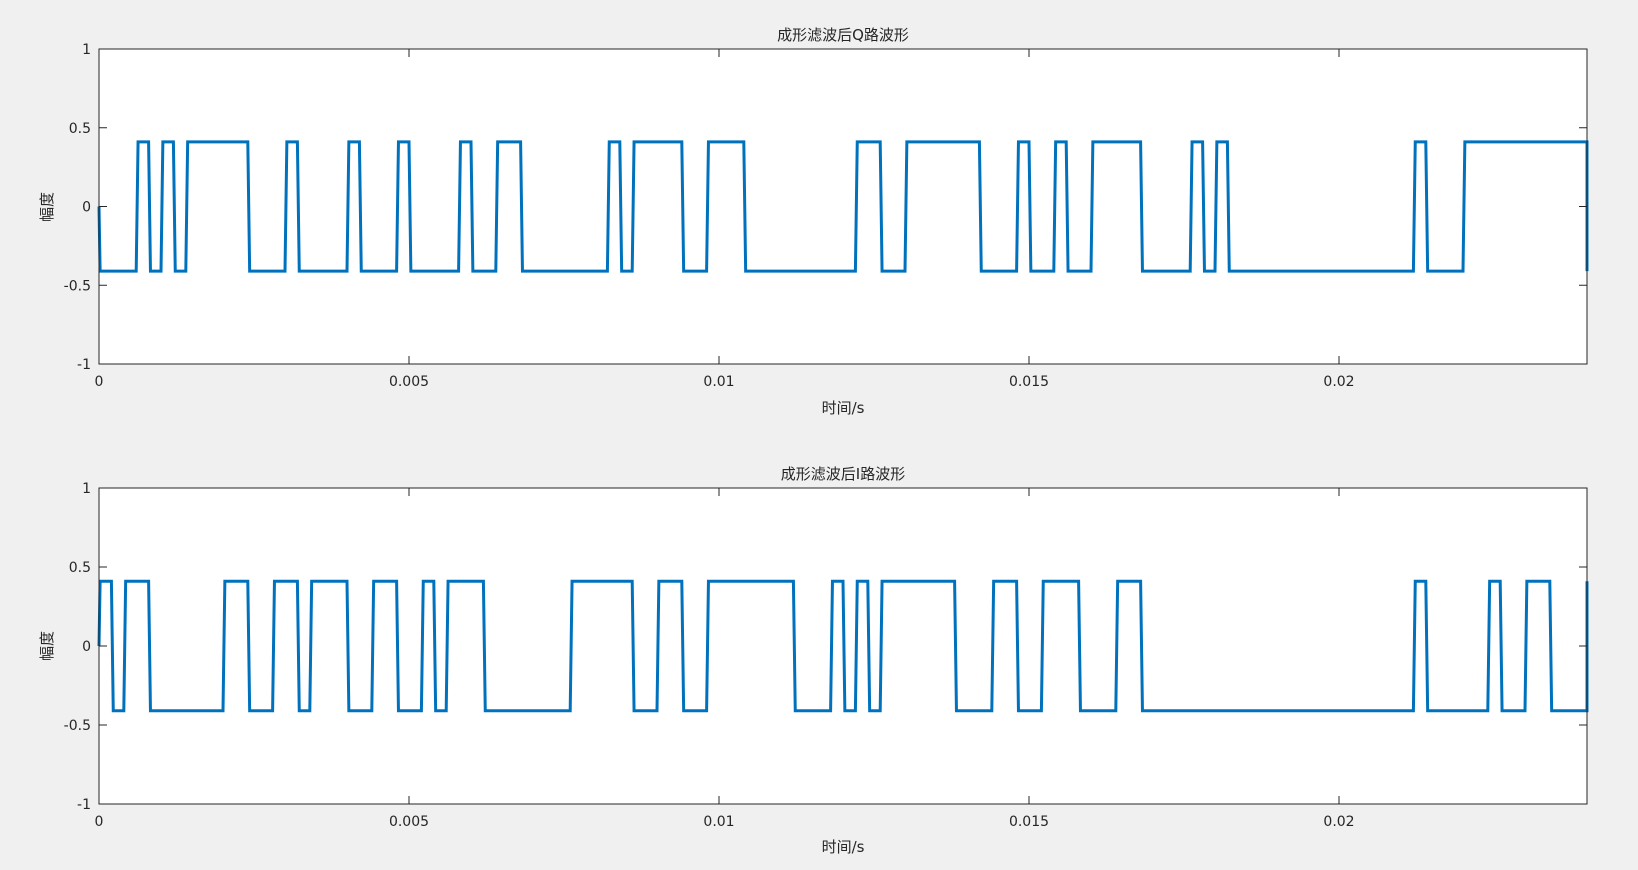 The height and width of the screenshot is (870, 1638). I want to click on chart-title: 成形滤波后Q路波形, so click(843, 35).